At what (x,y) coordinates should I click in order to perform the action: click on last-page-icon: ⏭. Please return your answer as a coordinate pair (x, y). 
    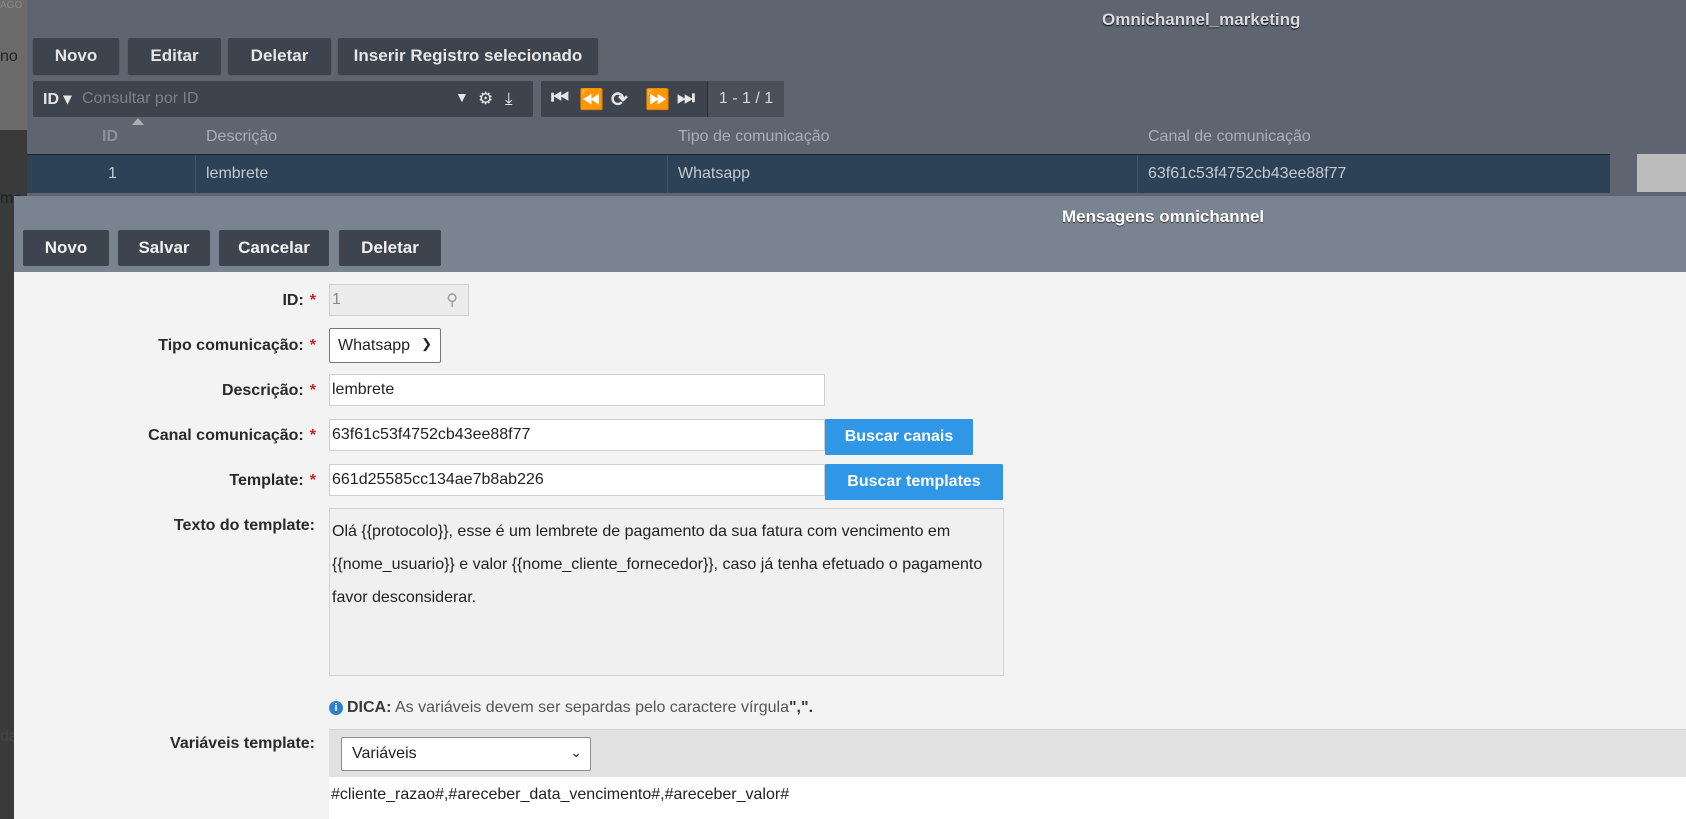
    Looking at the image, I should click on (686, 98).